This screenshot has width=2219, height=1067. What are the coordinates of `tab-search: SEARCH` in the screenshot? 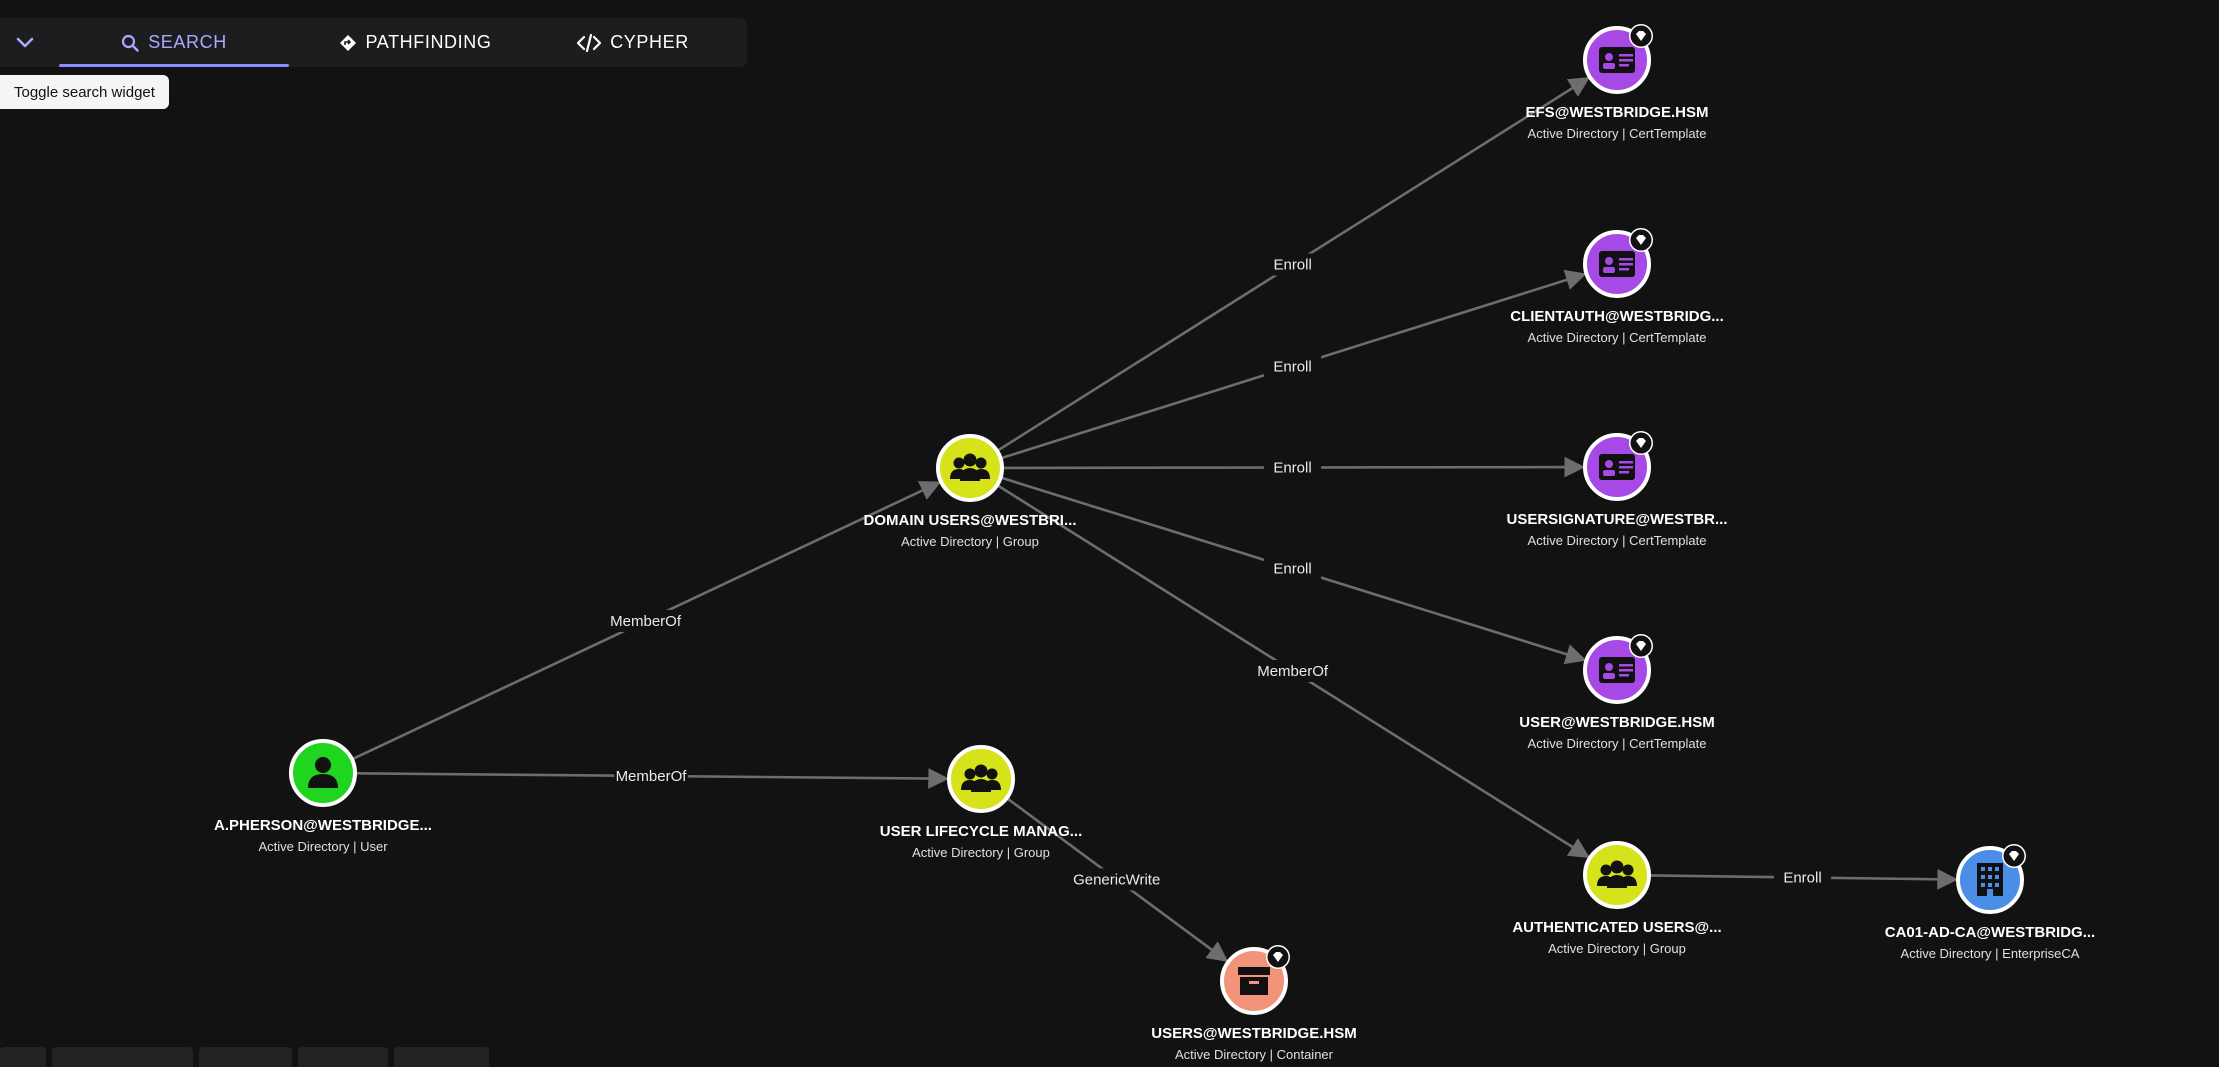 It's located at (174, 42).